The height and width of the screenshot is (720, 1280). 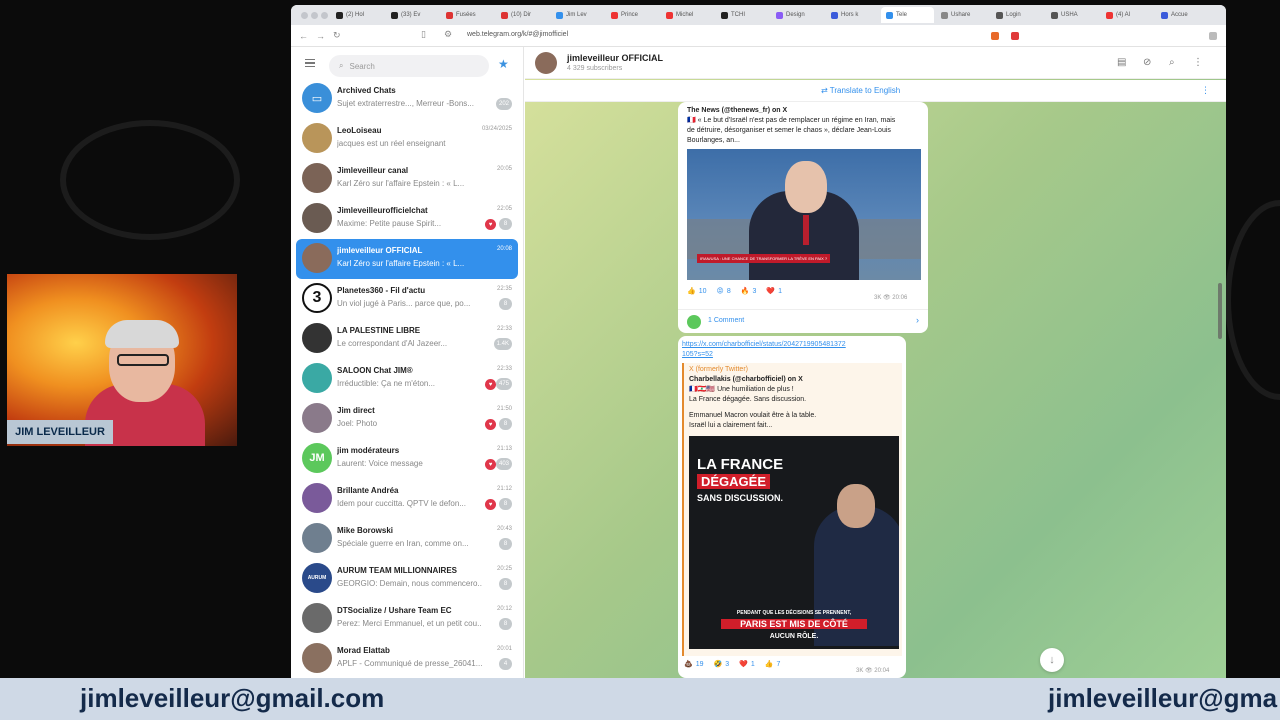 I want to click on presenter-name-label: JIM LEVEILLEUR, so click(x=60, y=432).